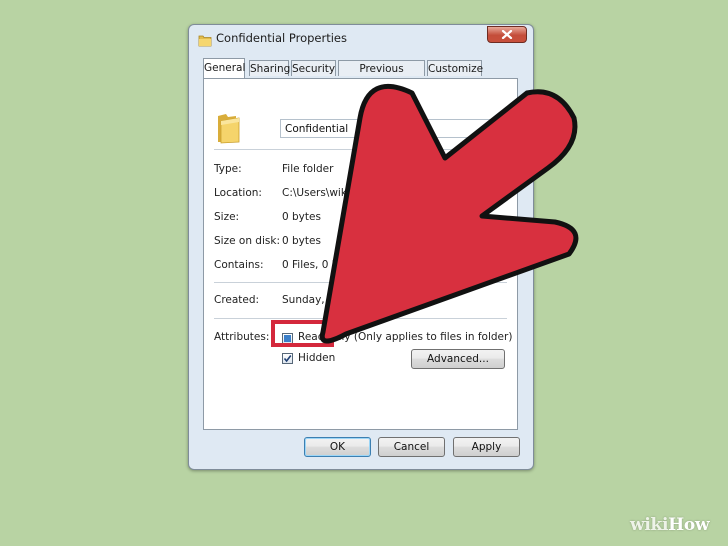 This screenshot has width=728, height=546. Describe the element at coordinates (689, 525) in the screenshot. I see `watermark-suffix: How` at that location.